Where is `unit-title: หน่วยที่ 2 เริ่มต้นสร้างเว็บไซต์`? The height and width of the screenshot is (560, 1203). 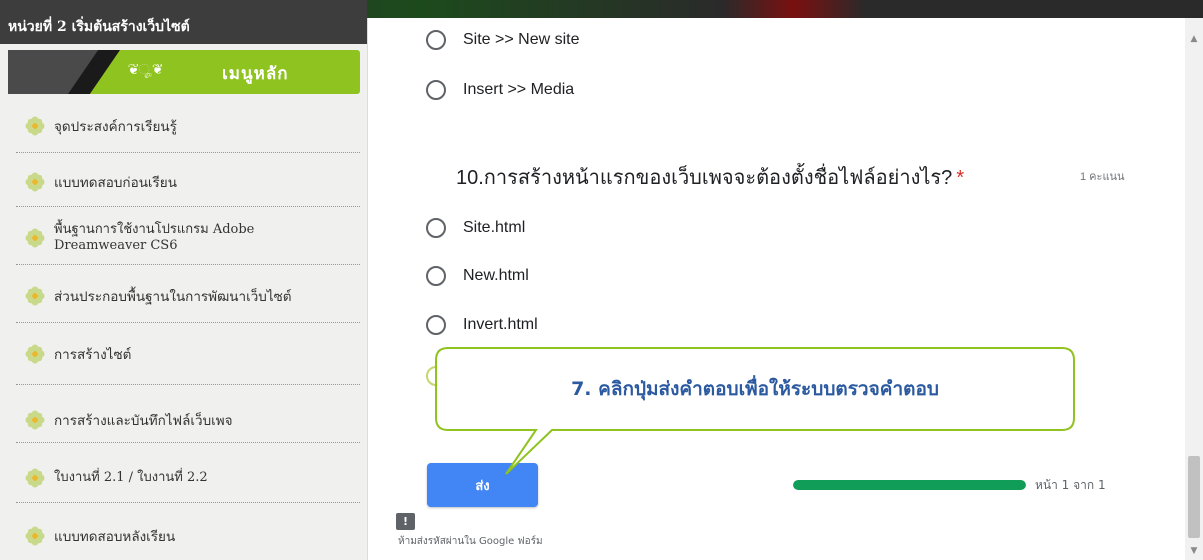 unit-title: หน่วยที่ 2 เริ่มต้นสร้างเว็บไซต์ is located at coordinates (183, 22).